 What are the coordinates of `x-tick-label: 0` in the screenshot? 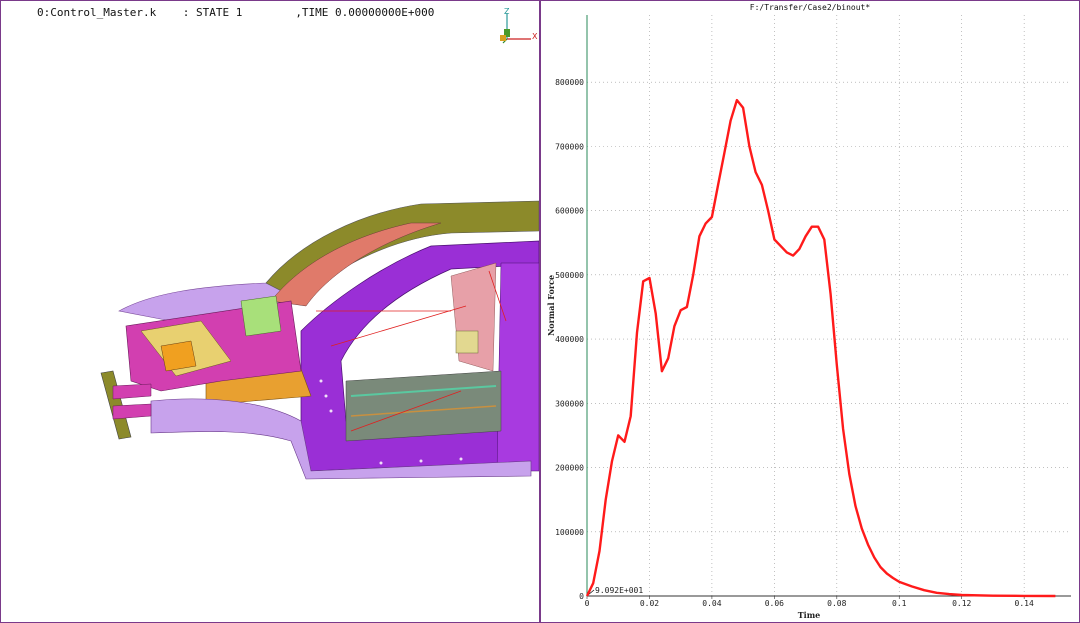 It's located at (587, 603).